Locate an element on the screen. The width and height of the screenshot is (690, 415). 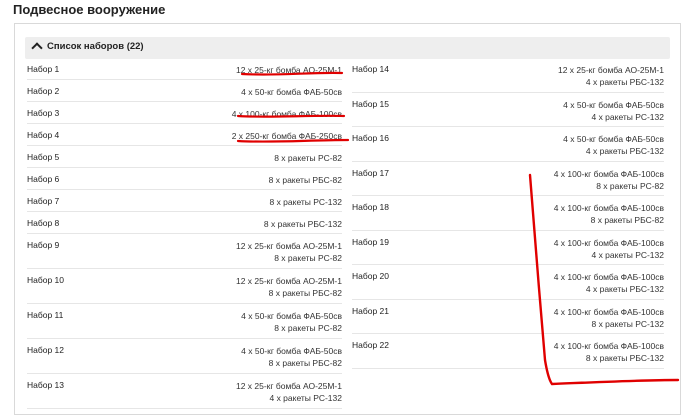
sets-list-title: Список наборов (22) is located at coordinates (95, 46).